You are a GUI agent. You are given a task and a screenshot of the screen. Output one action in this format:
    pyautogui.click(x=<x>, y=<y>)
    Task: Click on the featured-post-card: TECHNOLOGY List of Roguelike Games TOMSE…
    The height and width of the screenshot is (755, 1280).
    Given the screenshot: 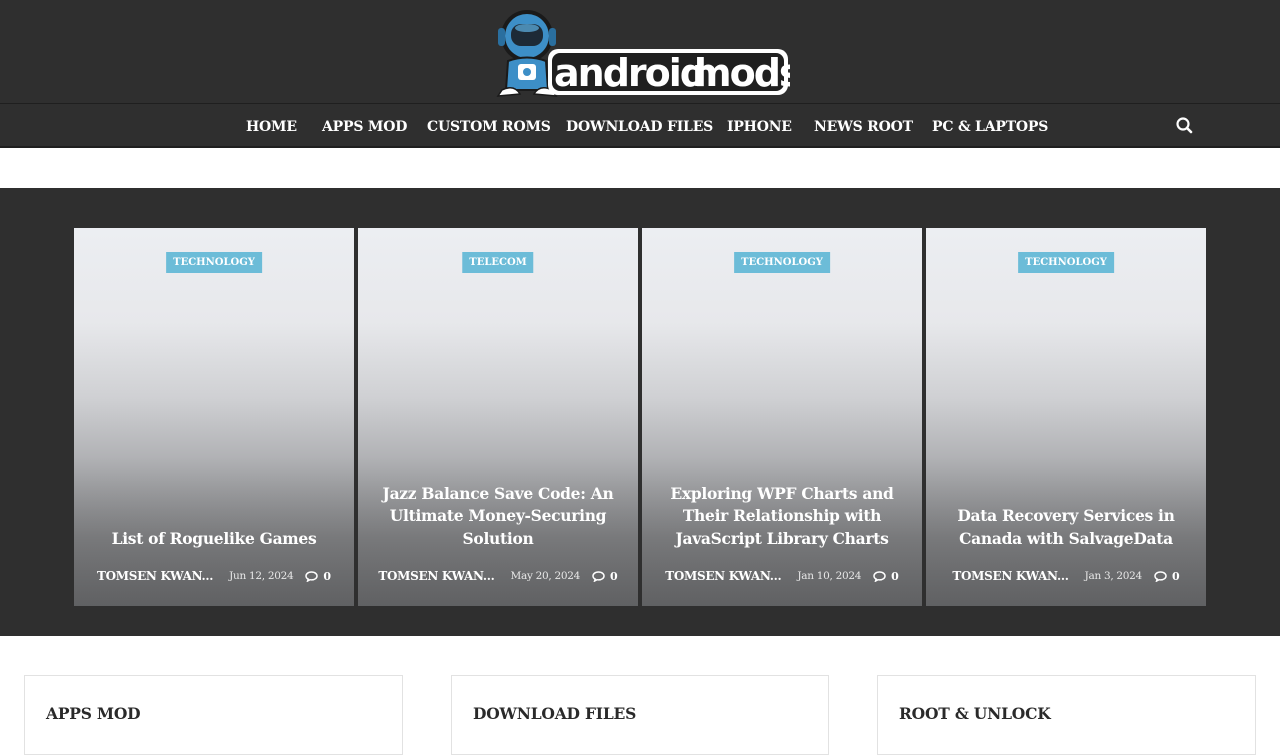 What is the action you would take?
    pyautogui.click(x=214, y=417)
    